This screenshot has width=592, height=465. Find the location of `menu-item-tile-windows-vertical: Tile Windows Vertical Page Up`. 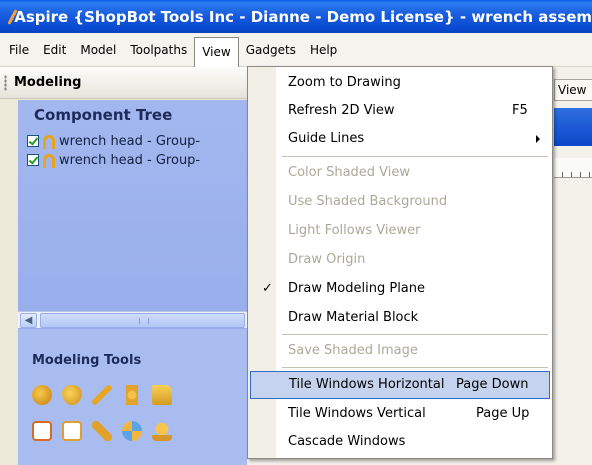

menu-item-tile-windows-vertical: Tile Windows Vertical Page Up is located at coordinates (400, 414).